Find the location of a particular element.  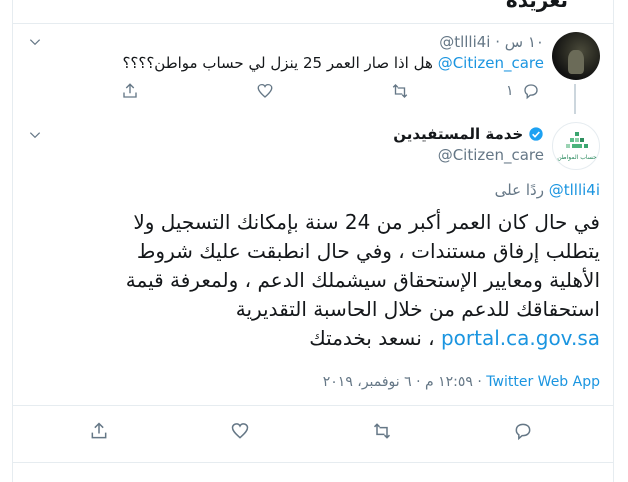

reply-retweet-button is located at coordinates (400, 91).